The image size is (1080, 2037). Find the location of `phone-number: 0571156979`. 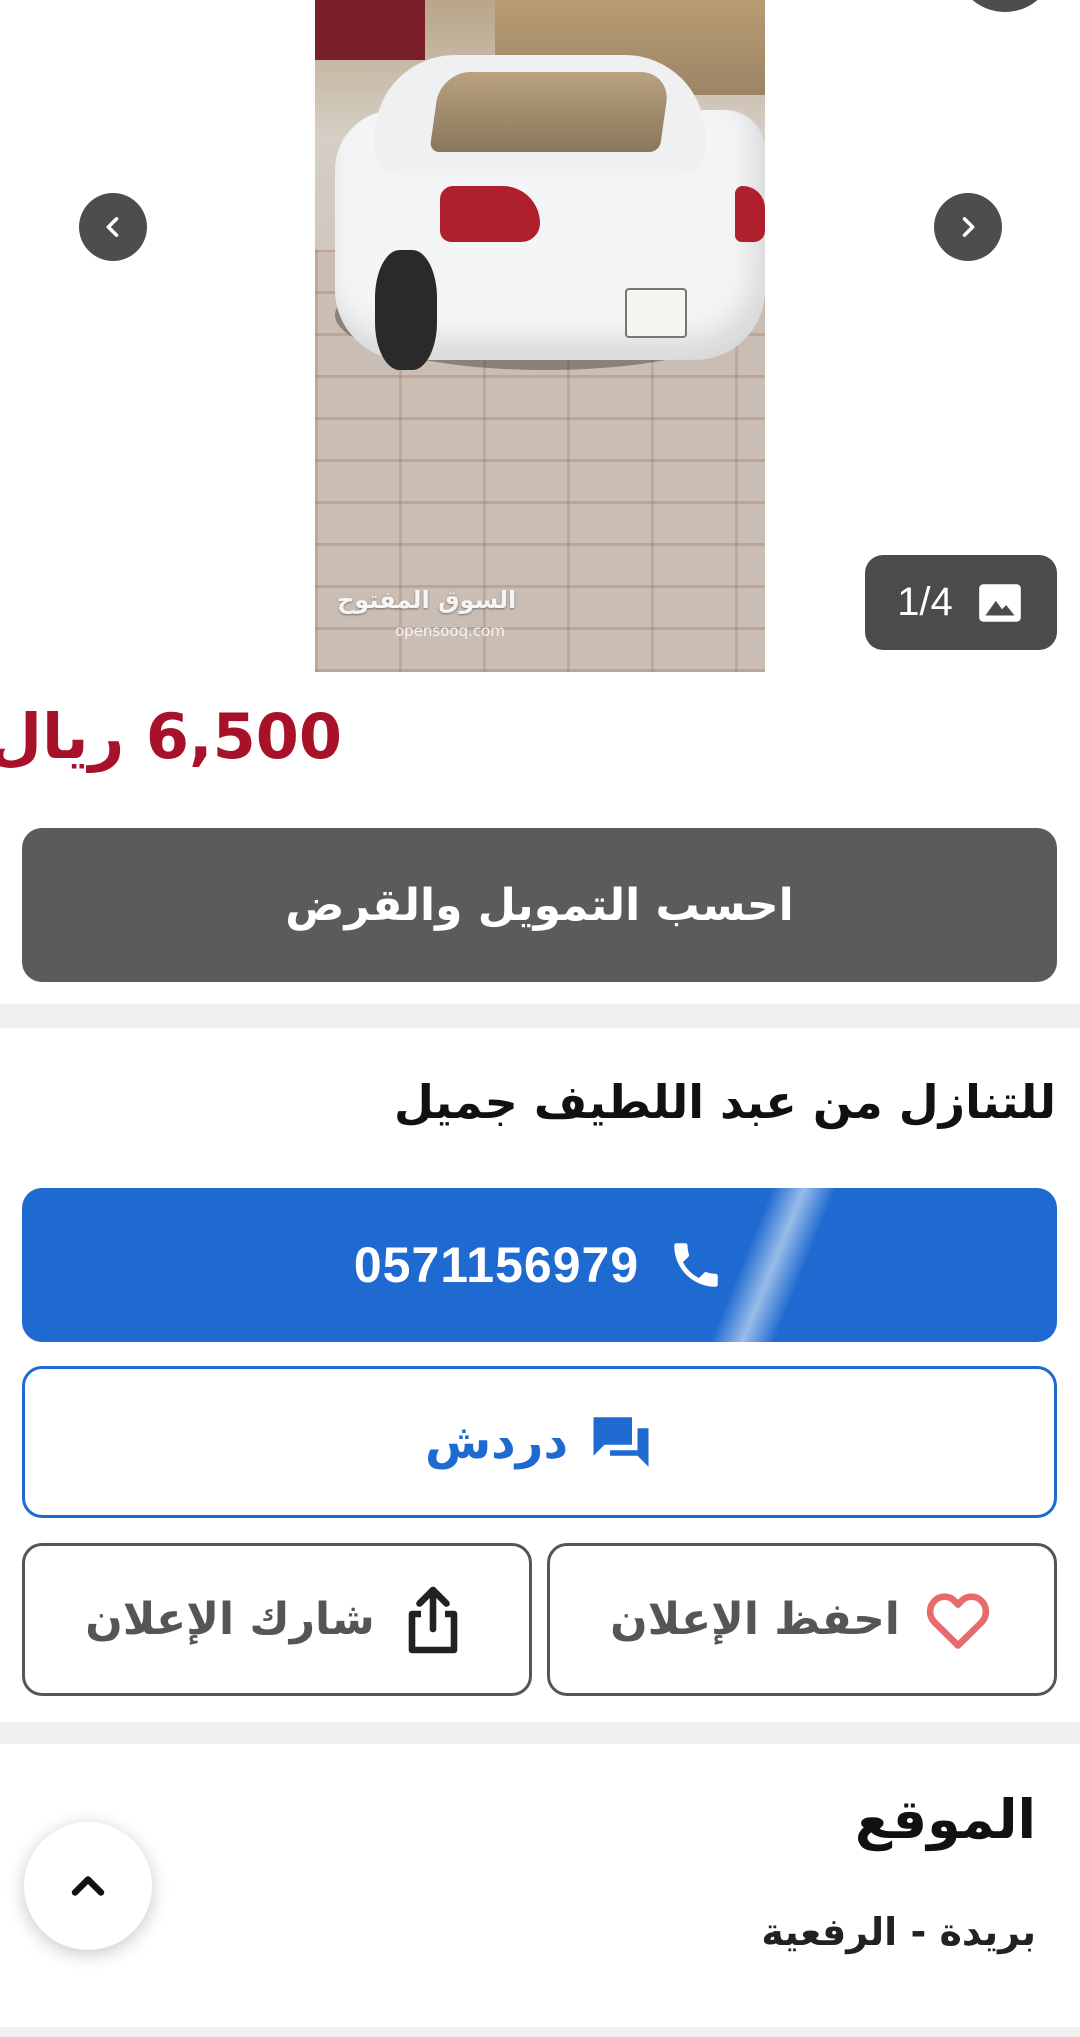

phone-number: 0571156979 is located at coordinates (496, 1265).